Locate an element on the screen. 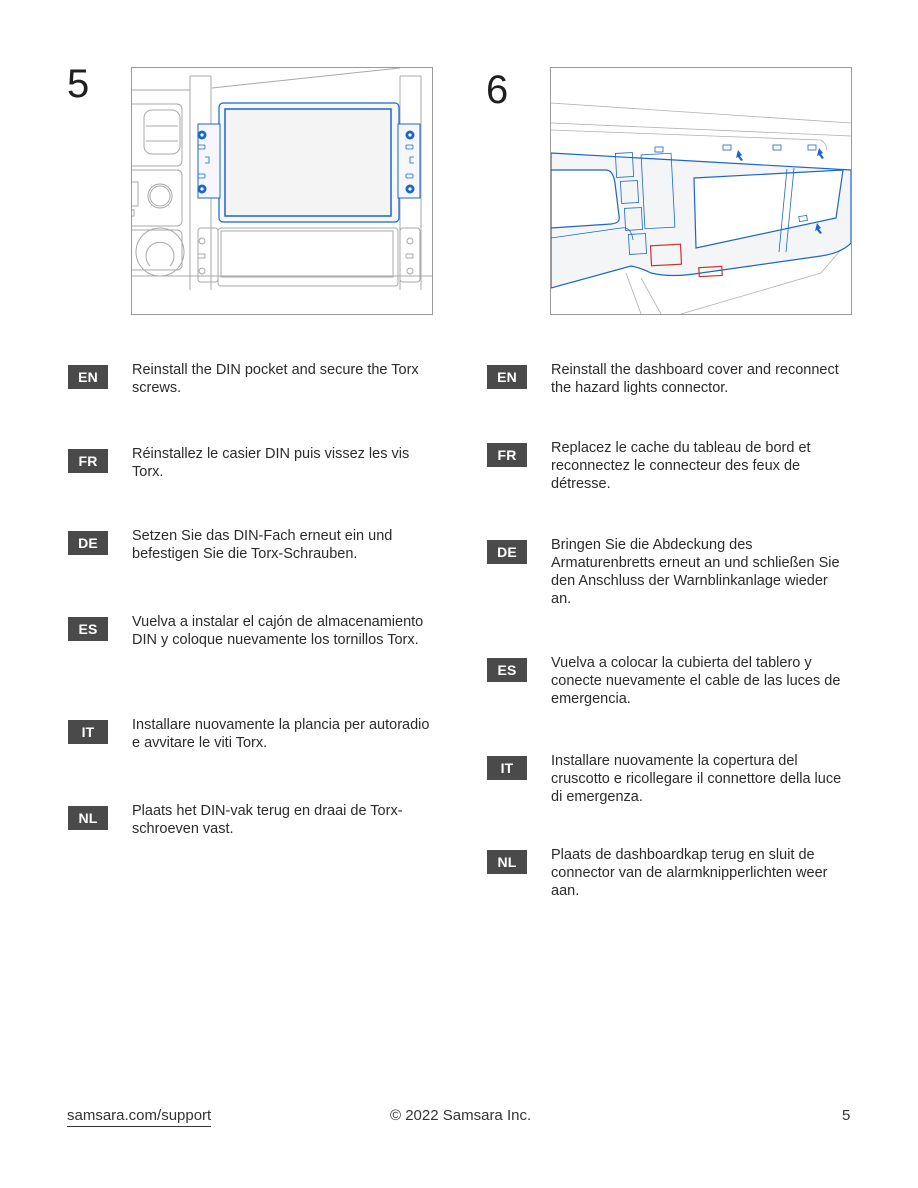 Image resolution: width=918 pixels, height=1188 pixels. step-6-illustration is located at coordinates (701, 191).